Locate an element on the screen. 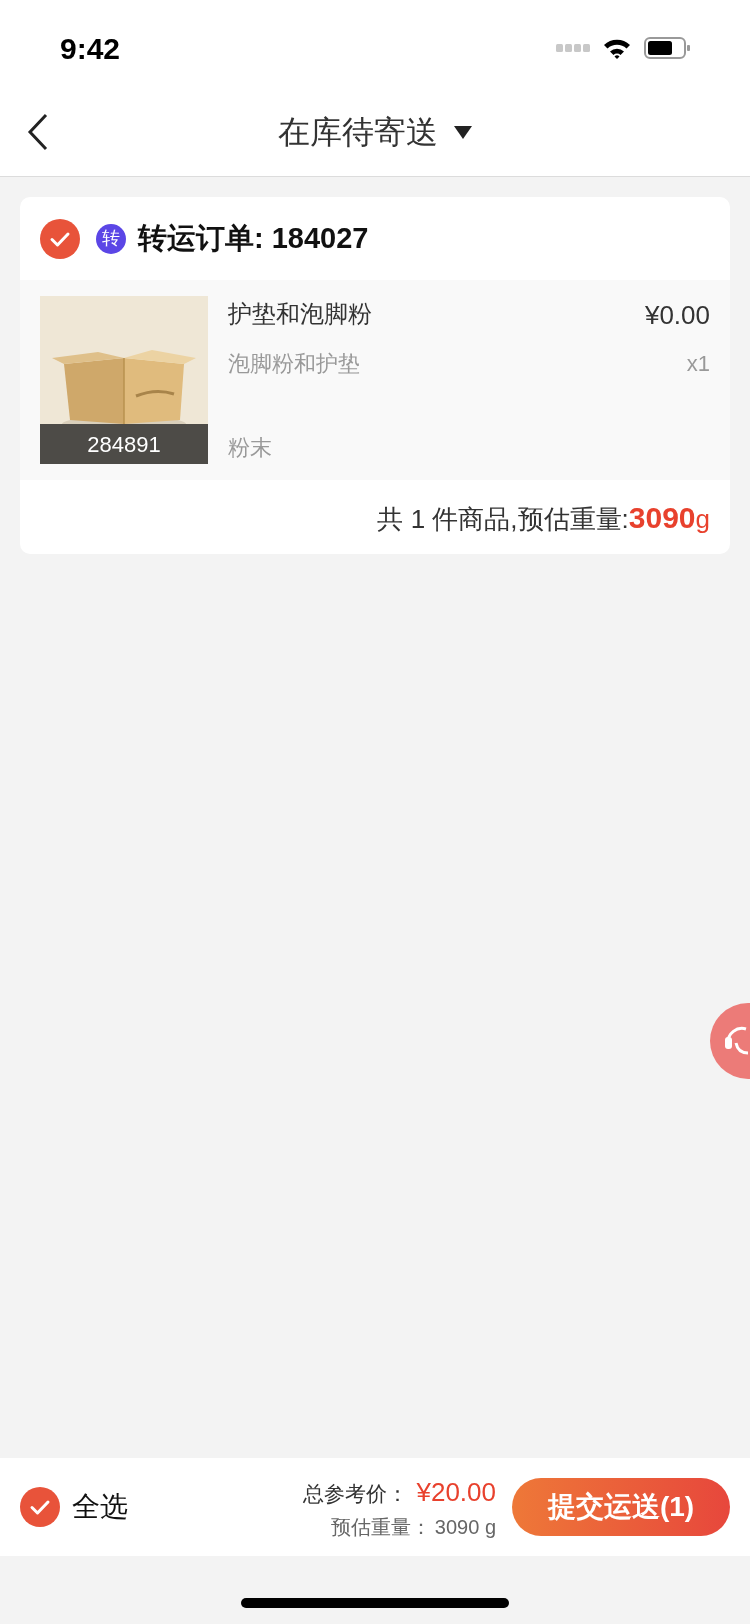 This screenshot has width=750, height=1624. select-all-checkbox: 全选 is located at coordinates (74, 1507).